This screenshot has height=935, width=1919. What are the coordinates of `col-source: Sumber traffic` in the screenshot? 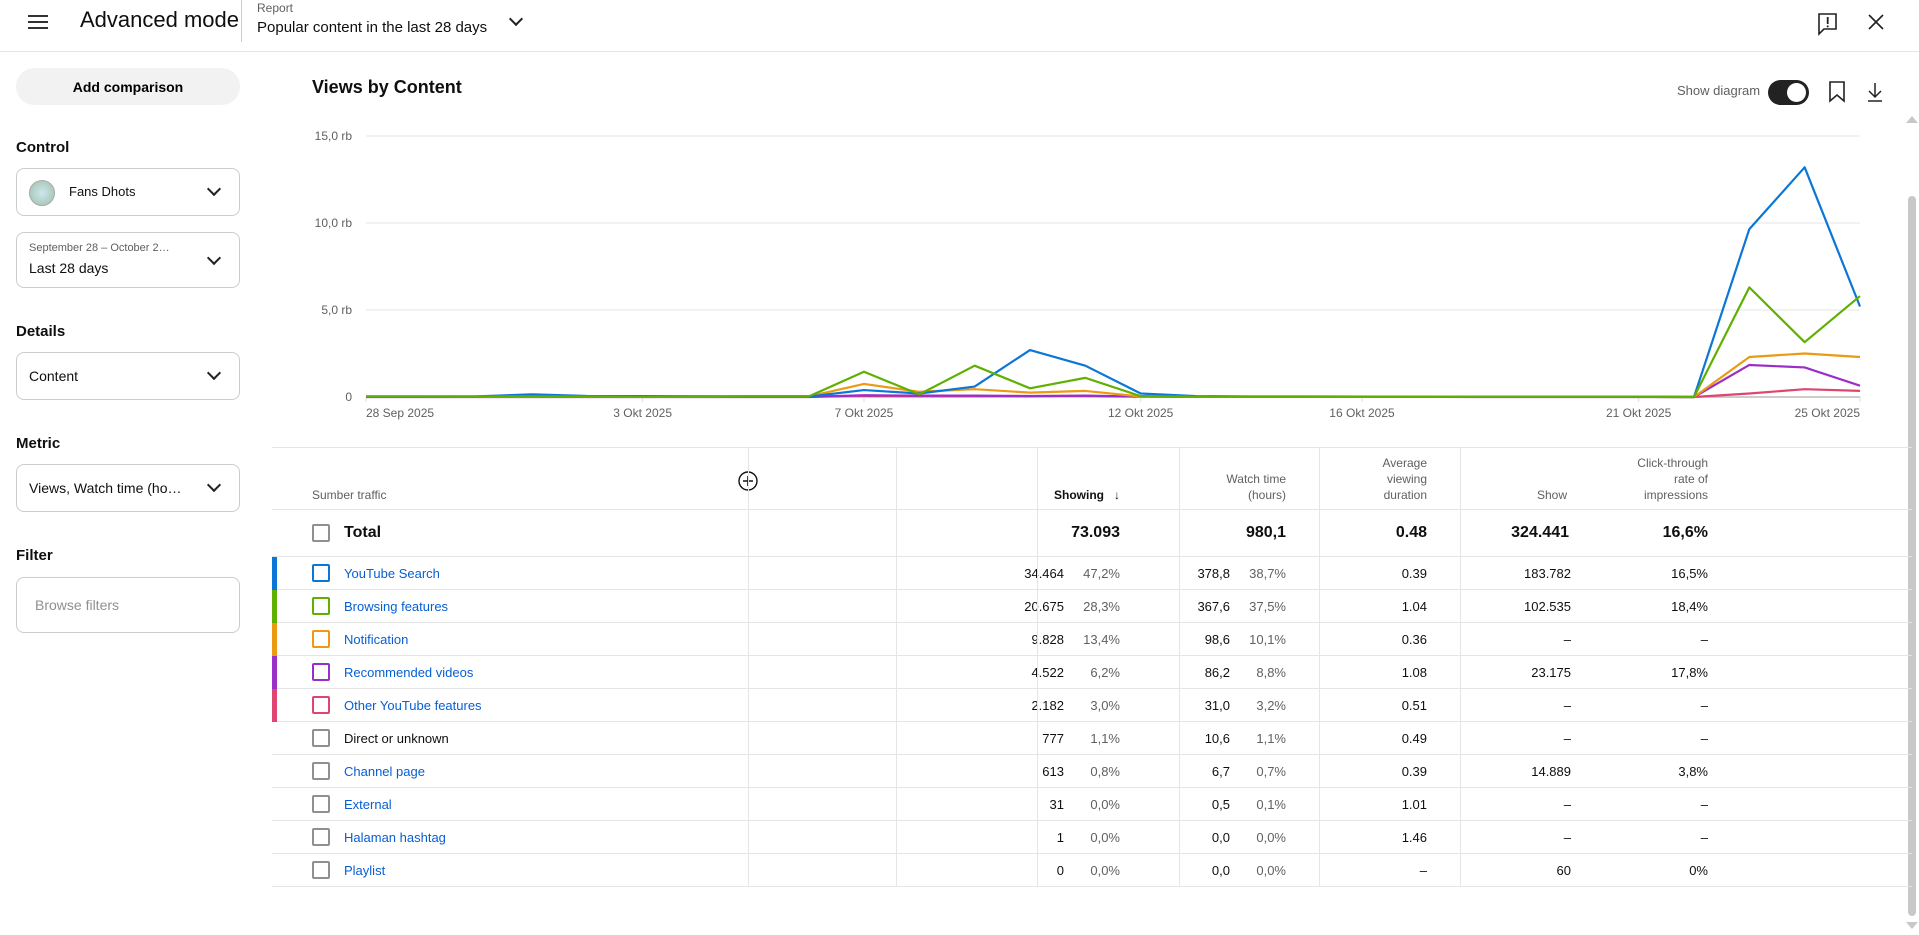 It's located at (349, 495).